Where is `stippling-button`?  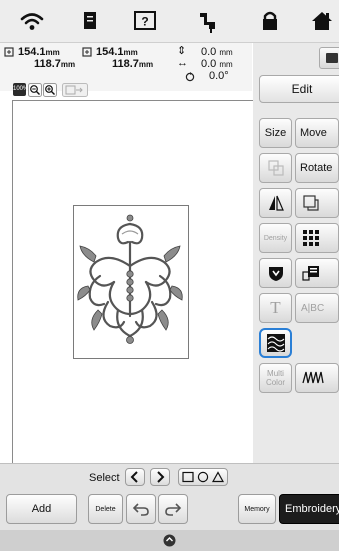
stippling-button is located at coordinates (275, 343).